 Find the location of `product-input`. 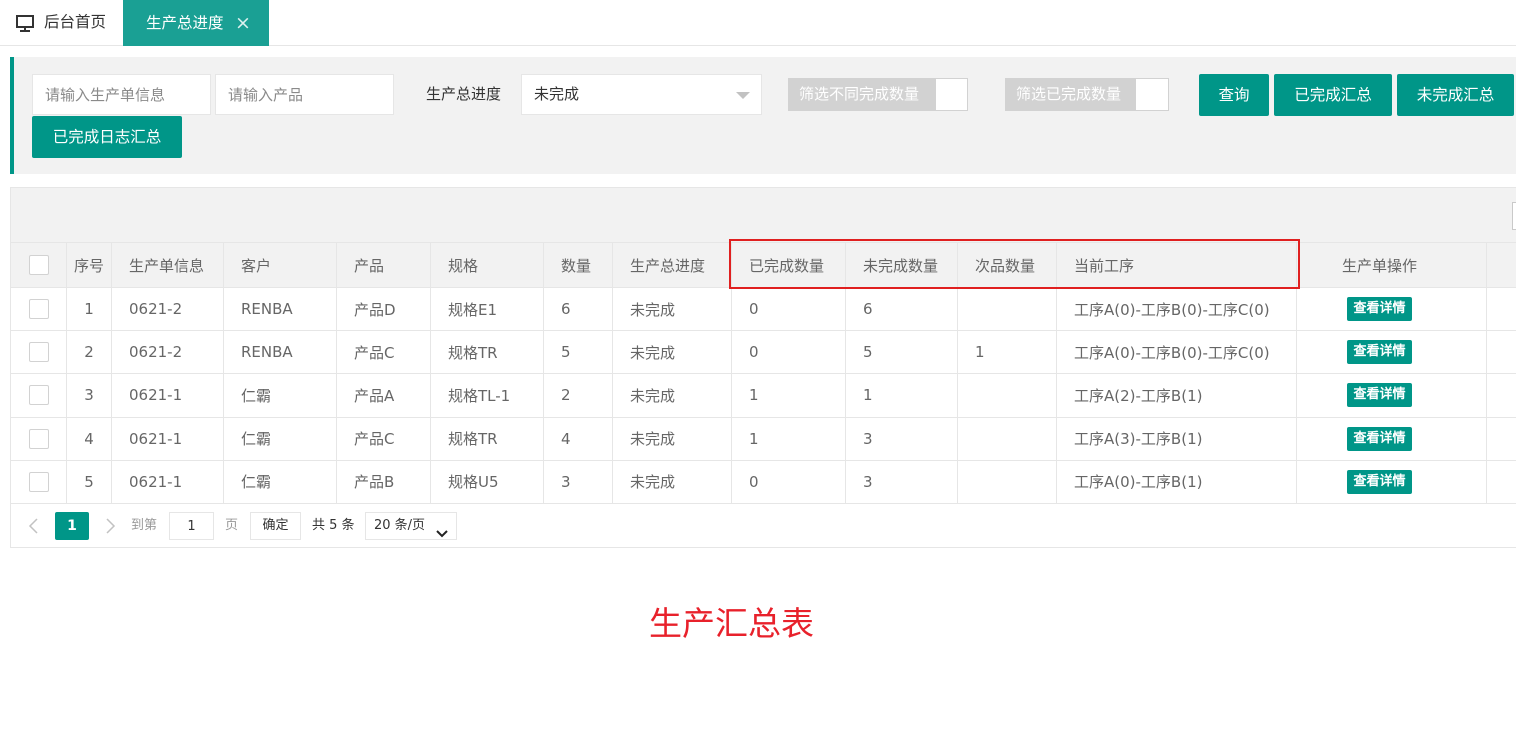

product-input is located at coordinates (304, 94).